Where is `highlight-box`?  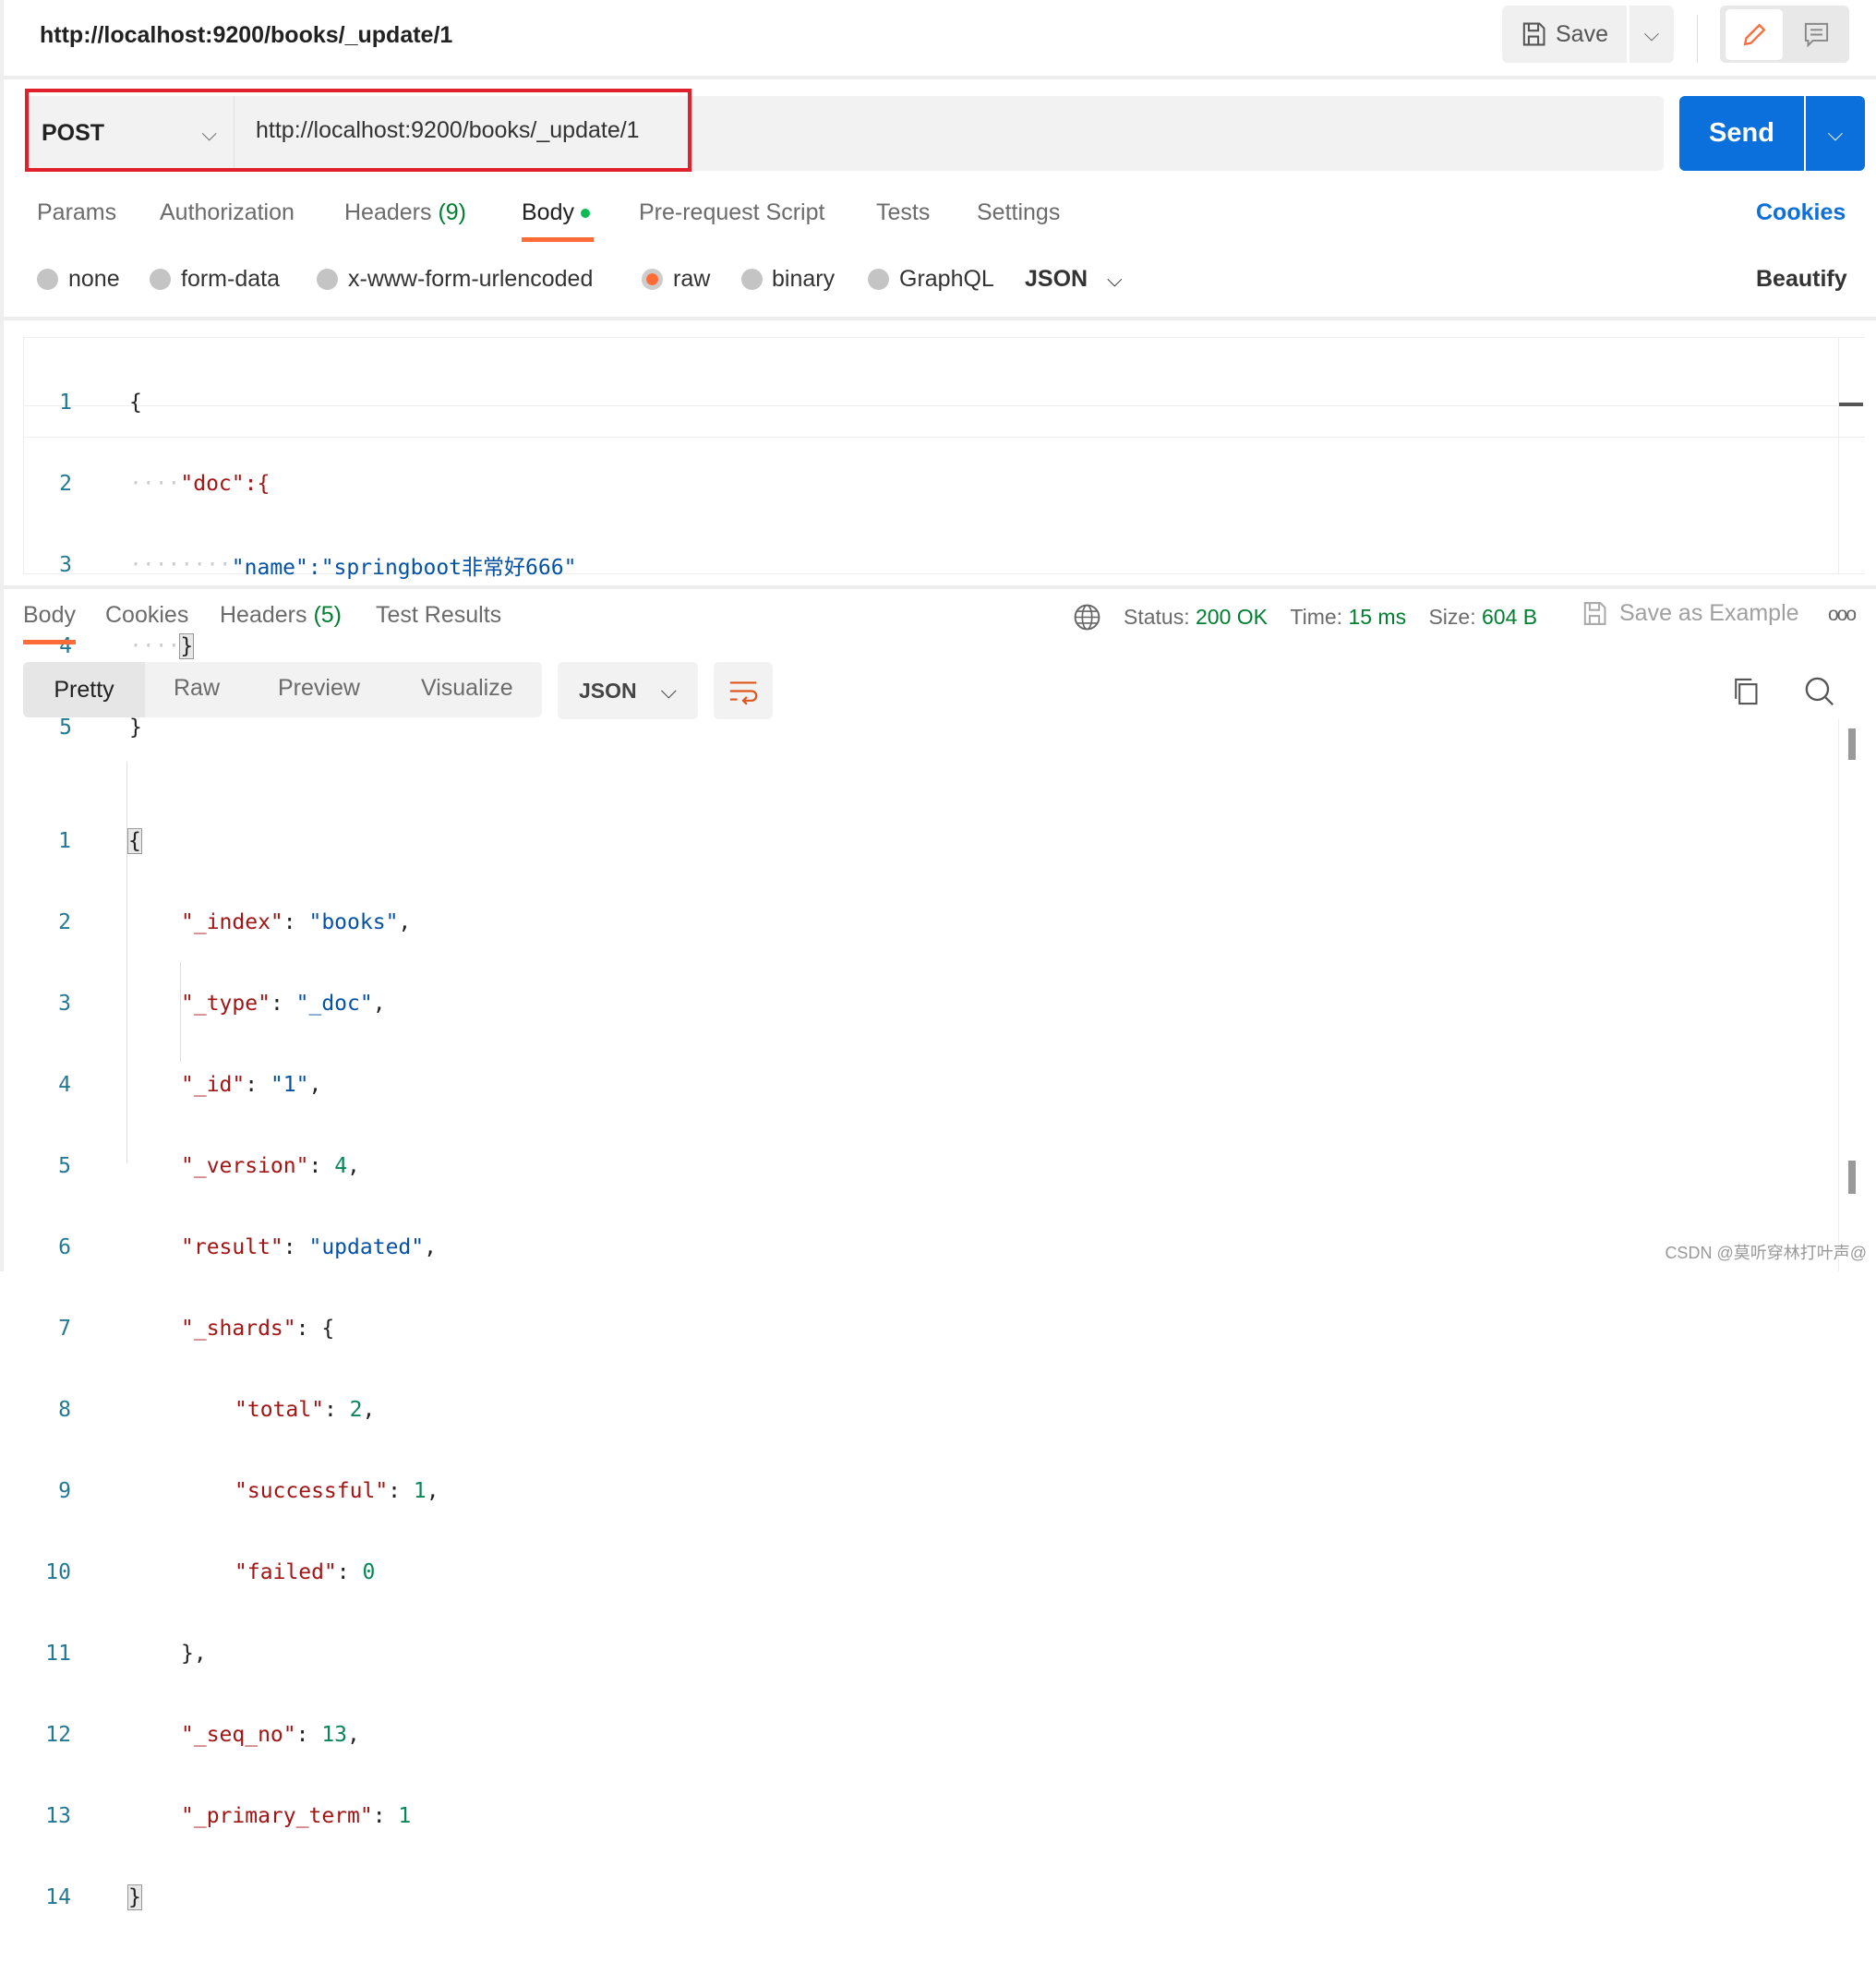 highlight-box is located at coordinates (358, 130).